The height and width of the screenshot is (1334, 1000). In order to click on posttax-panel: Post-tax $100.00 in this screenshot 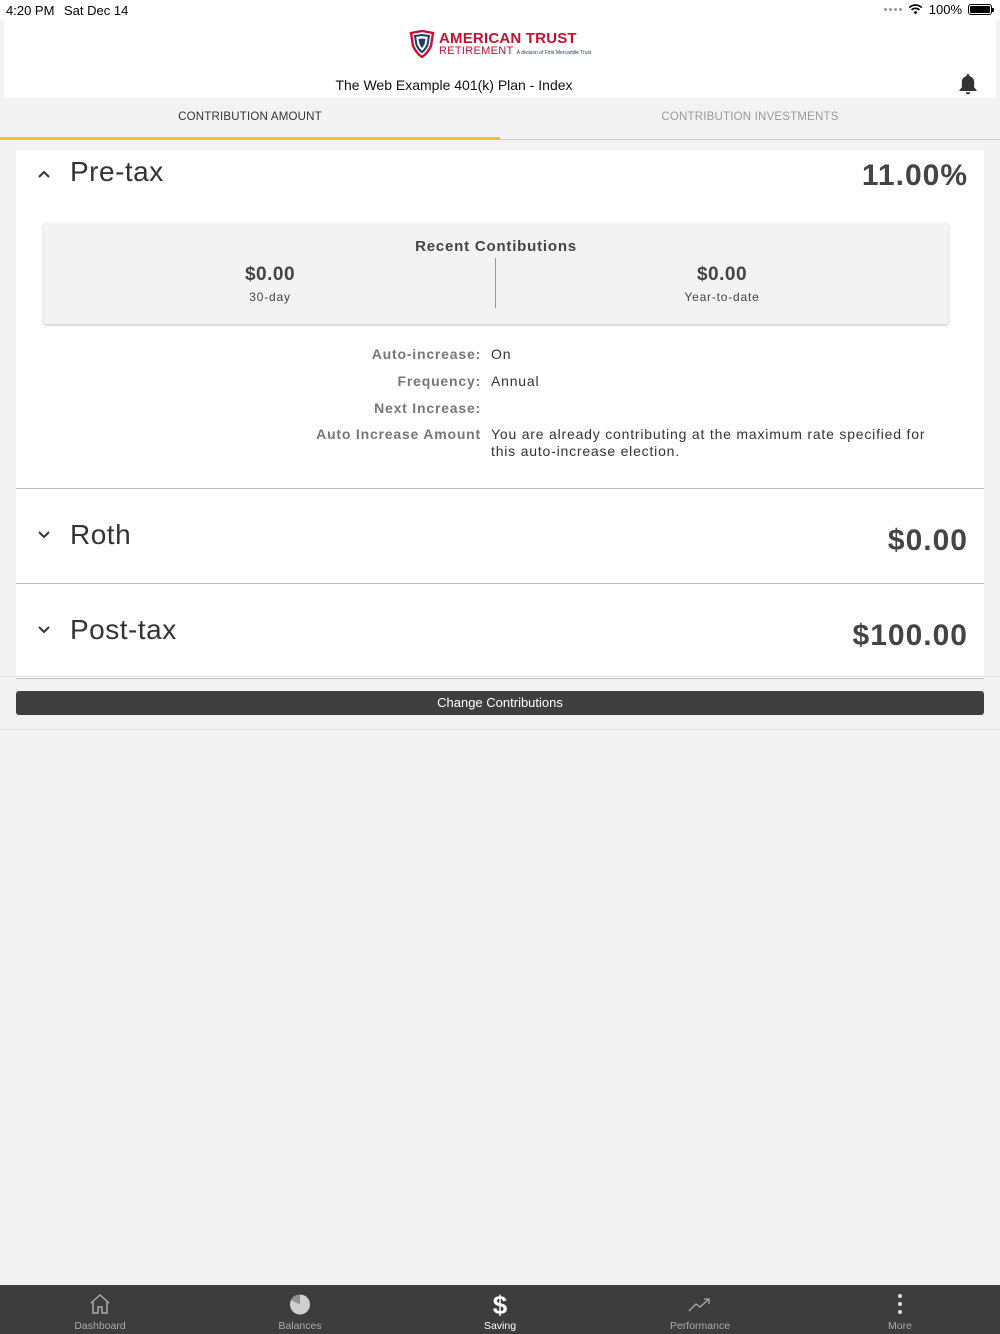, I will do `click(500, 631)`.